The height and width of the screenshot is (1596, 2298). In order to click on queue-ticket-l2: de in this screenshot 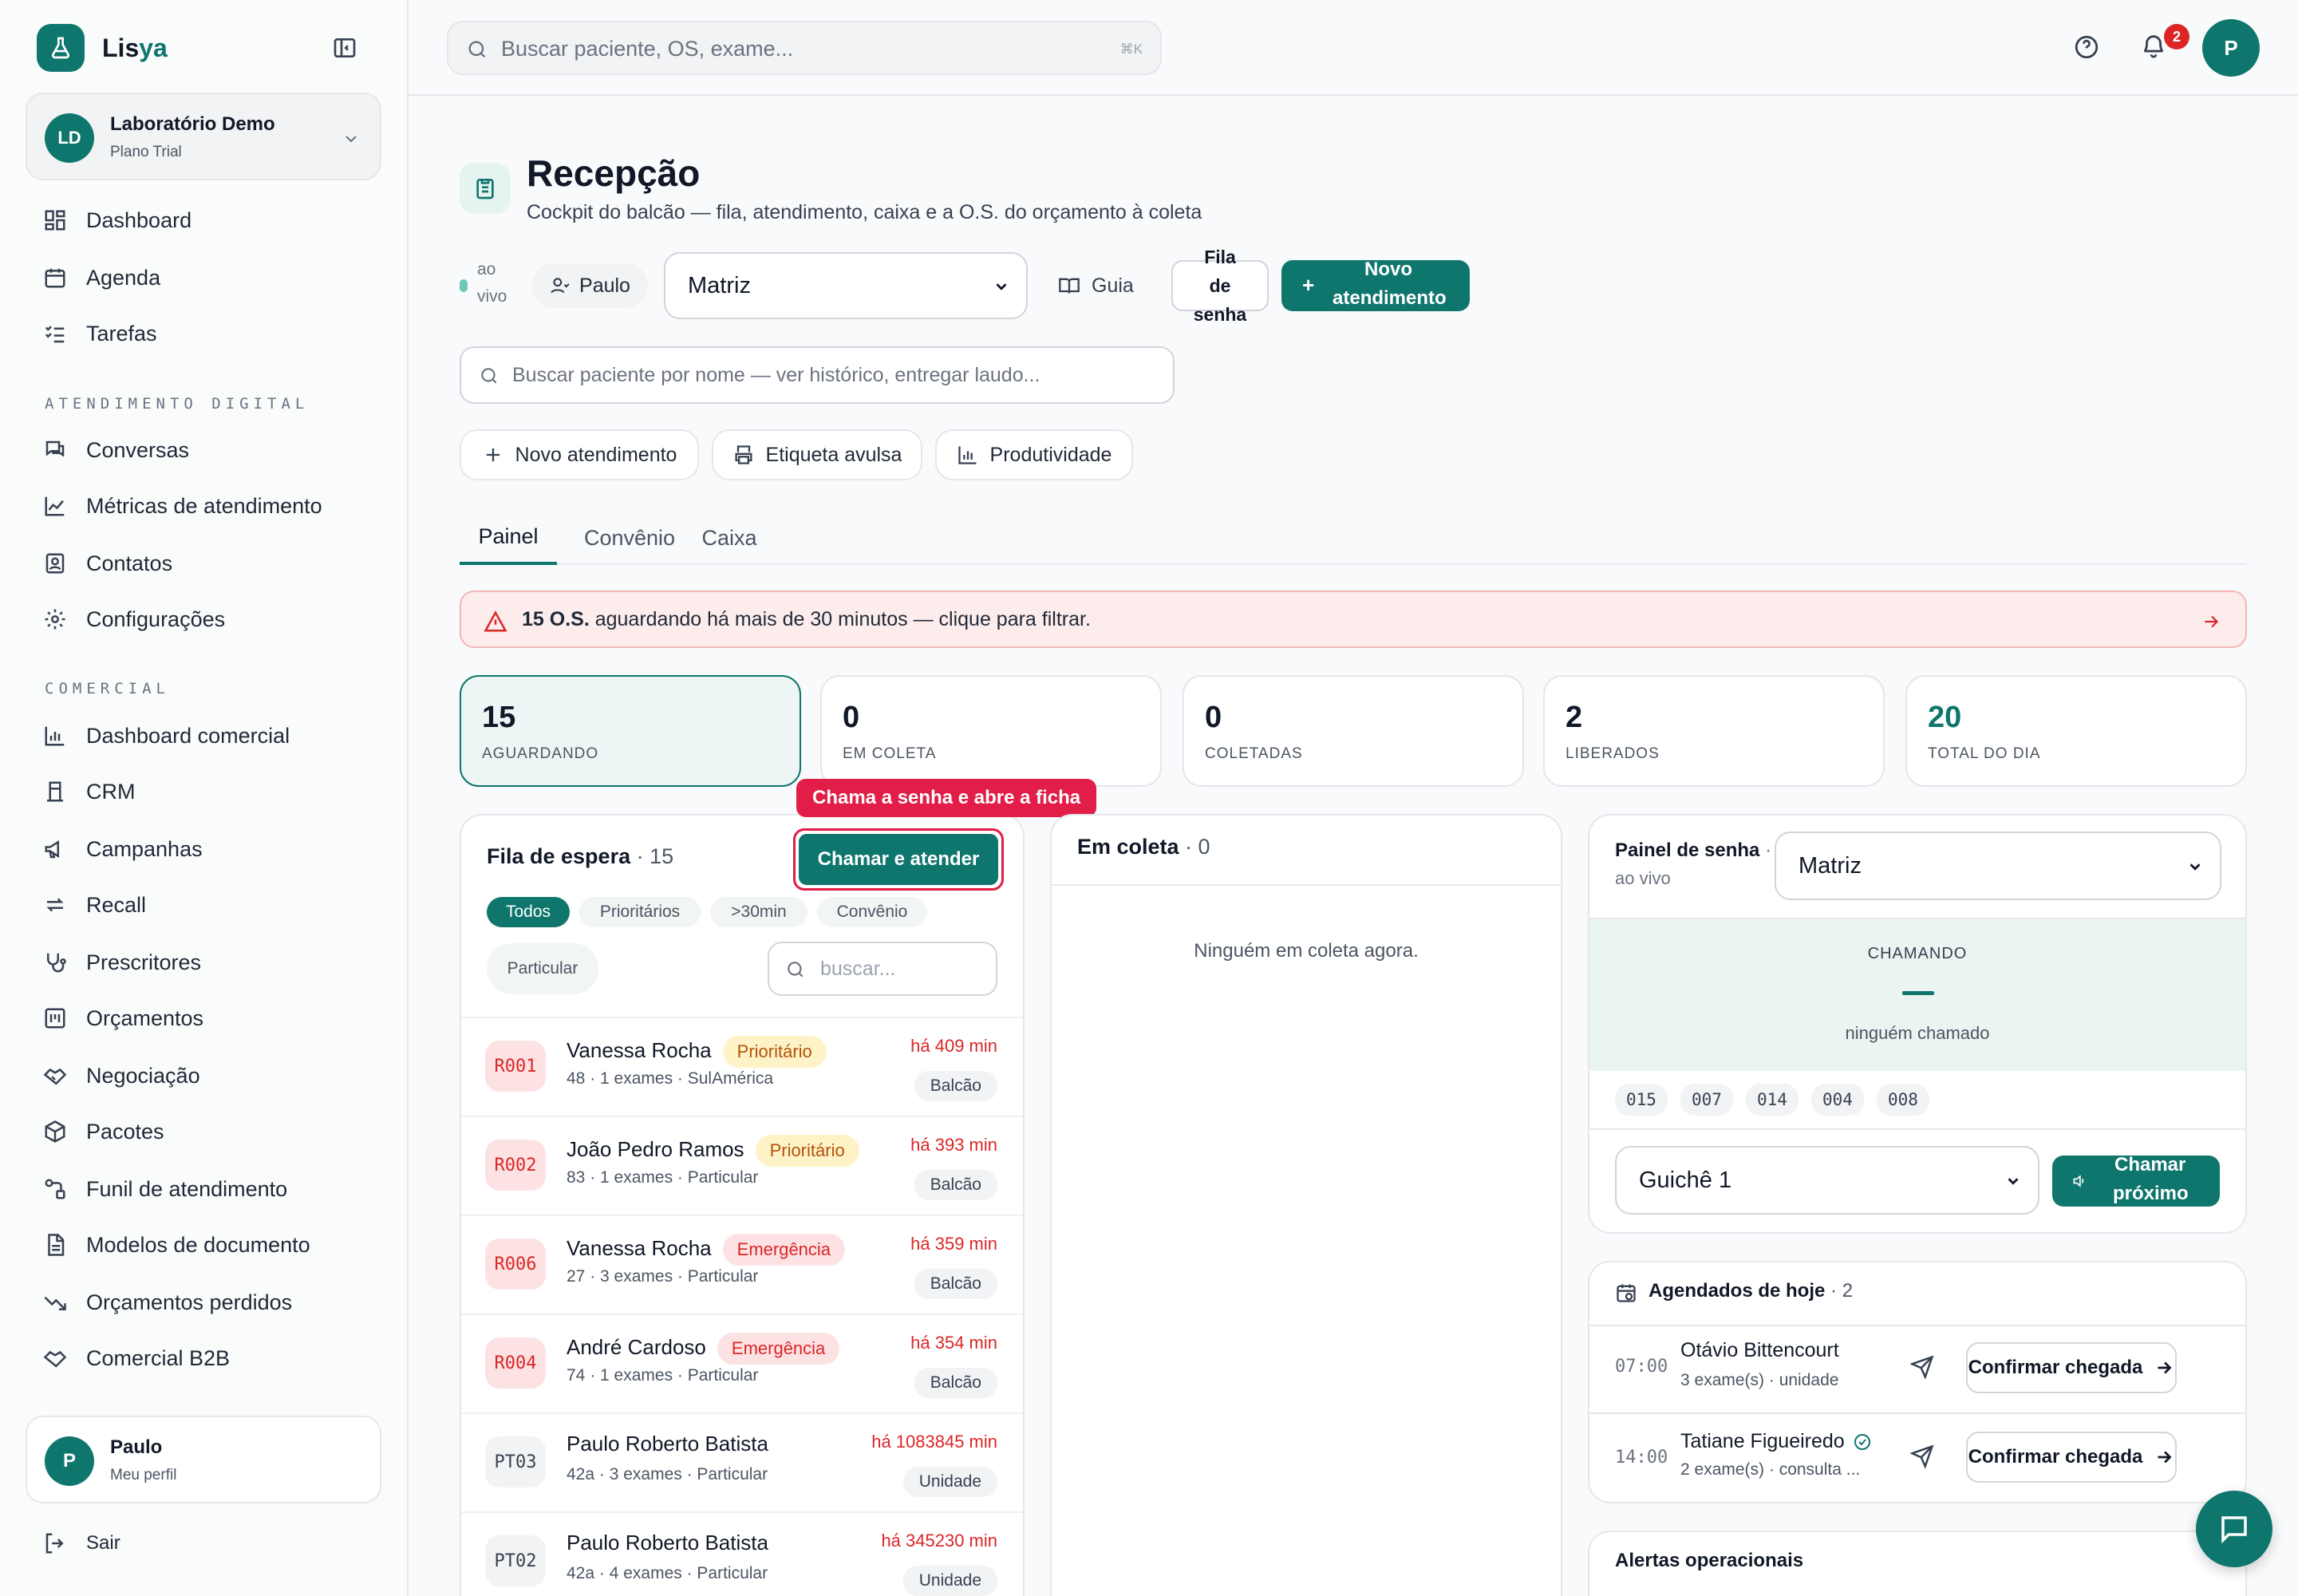, I will do `click(1220, 285)`.